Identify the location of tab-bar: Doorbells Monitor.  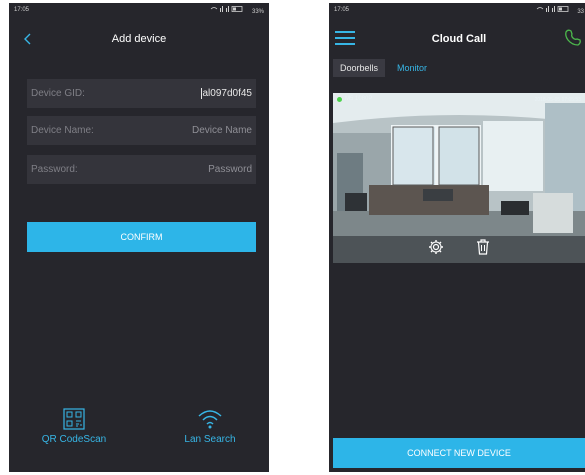
(457, 68).